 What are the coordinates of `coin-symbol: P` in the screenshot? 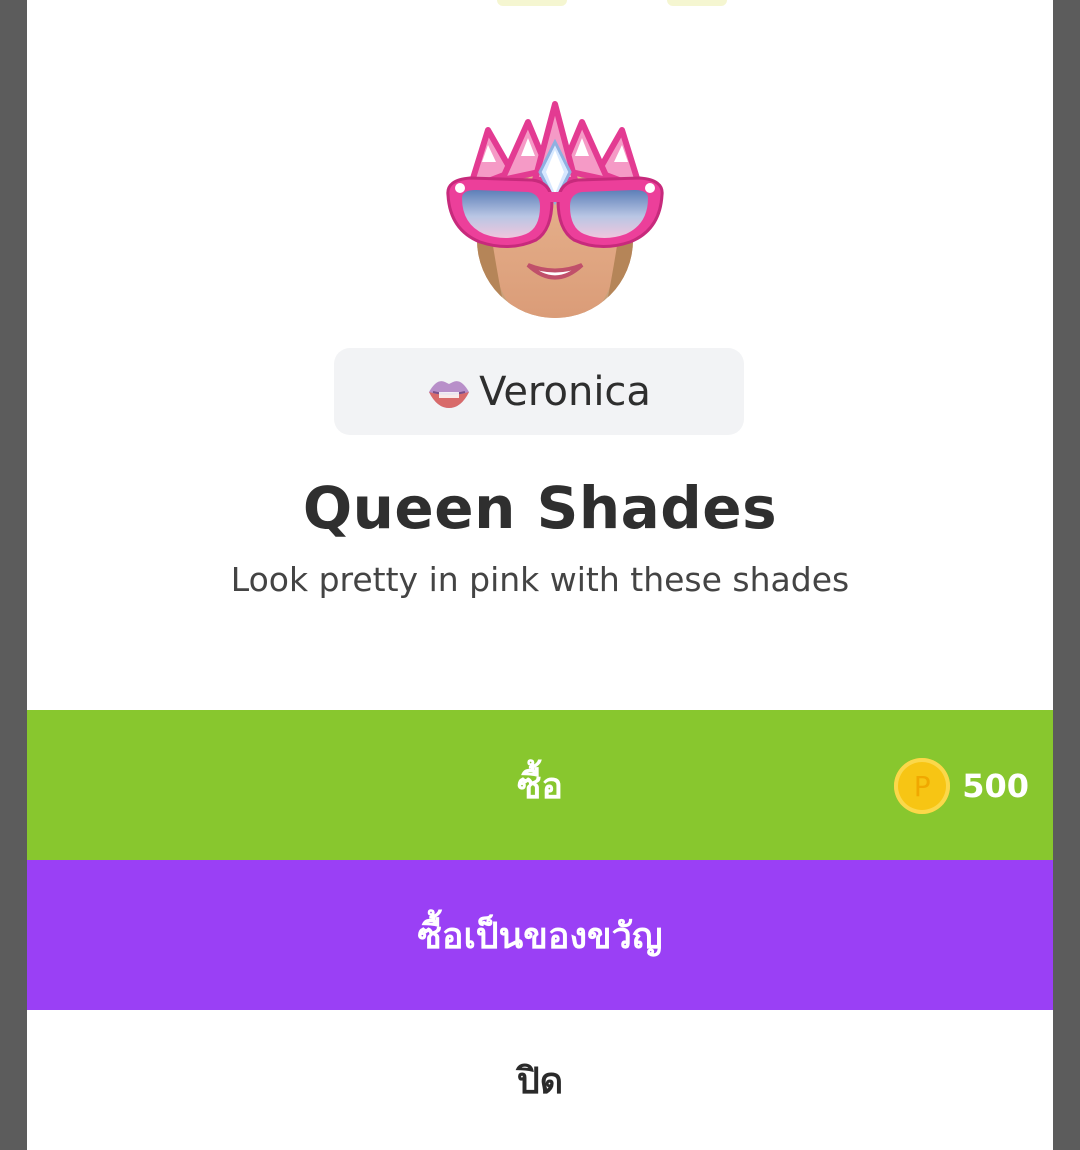 It's located at (922, 786).